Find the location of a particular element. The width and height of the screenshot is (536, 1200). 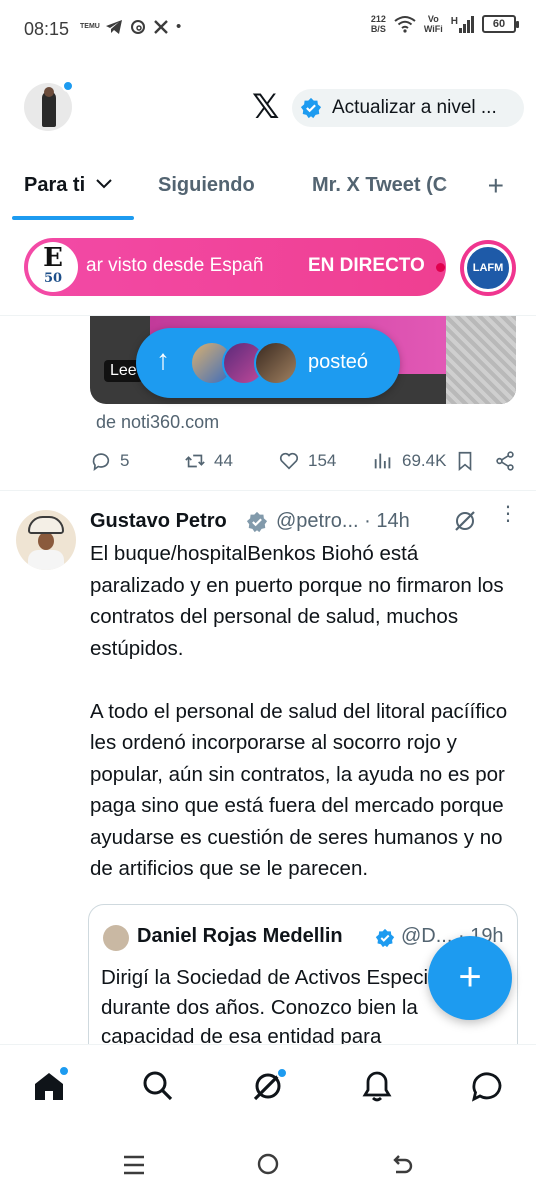

nav-search is located at coordinates (158, 1086).